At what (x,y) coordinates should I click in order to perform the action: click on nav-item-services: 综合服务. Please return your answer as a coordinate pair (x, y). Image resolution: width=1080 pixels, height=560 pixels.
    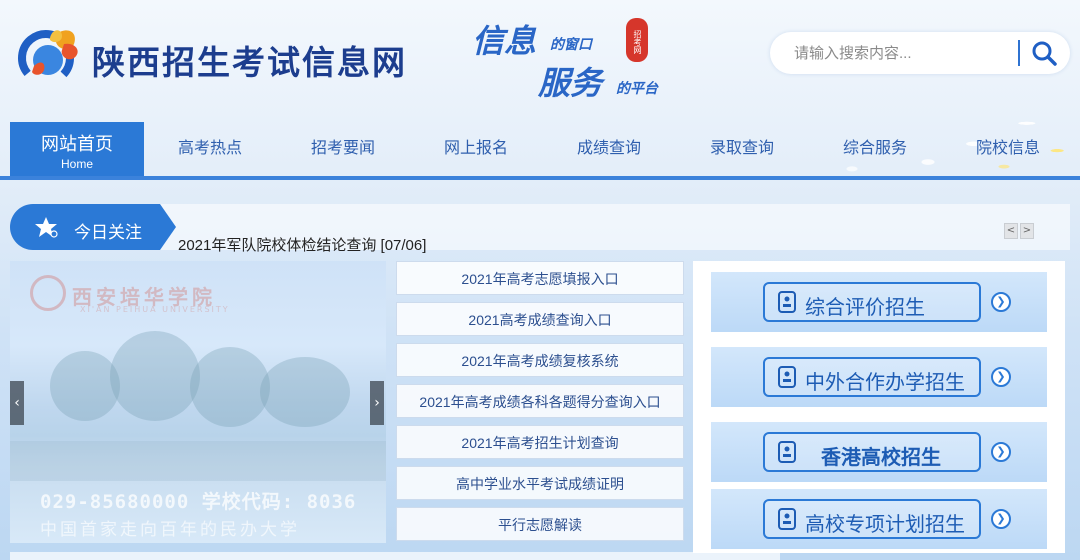
    Looking at the image, I should click on (875, 149).